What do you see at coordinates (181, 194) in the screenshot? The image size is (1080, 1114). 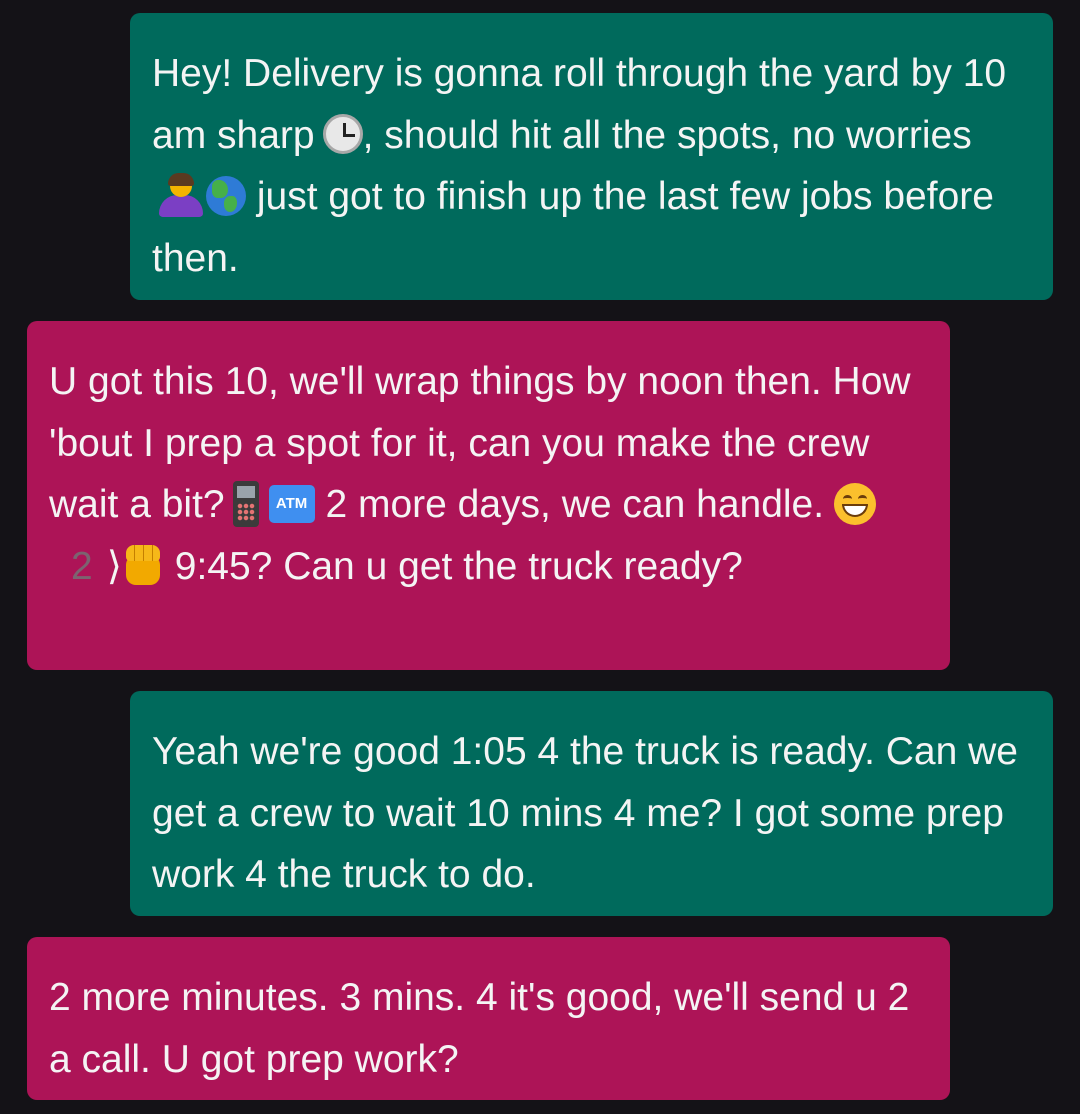 I see `person-gesturing-no-icon` at bounding box center [181, 194].